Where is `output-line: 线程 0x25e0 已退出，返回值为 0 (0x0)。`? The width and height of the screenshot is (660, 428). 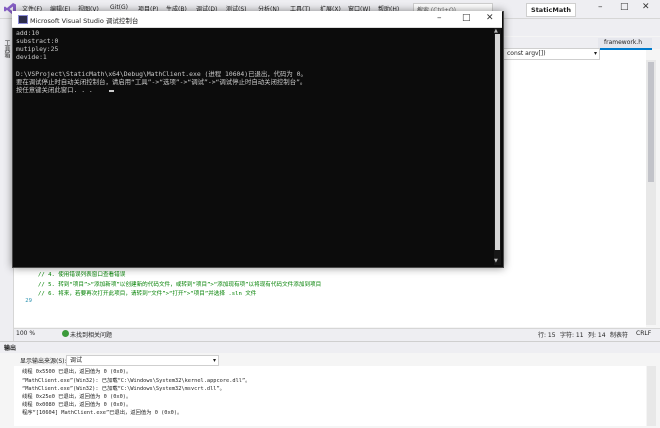 output-line: 线程 0x25e0 已退出，返回值为 0 (0x0)。 is located at coordinates (77, 397).